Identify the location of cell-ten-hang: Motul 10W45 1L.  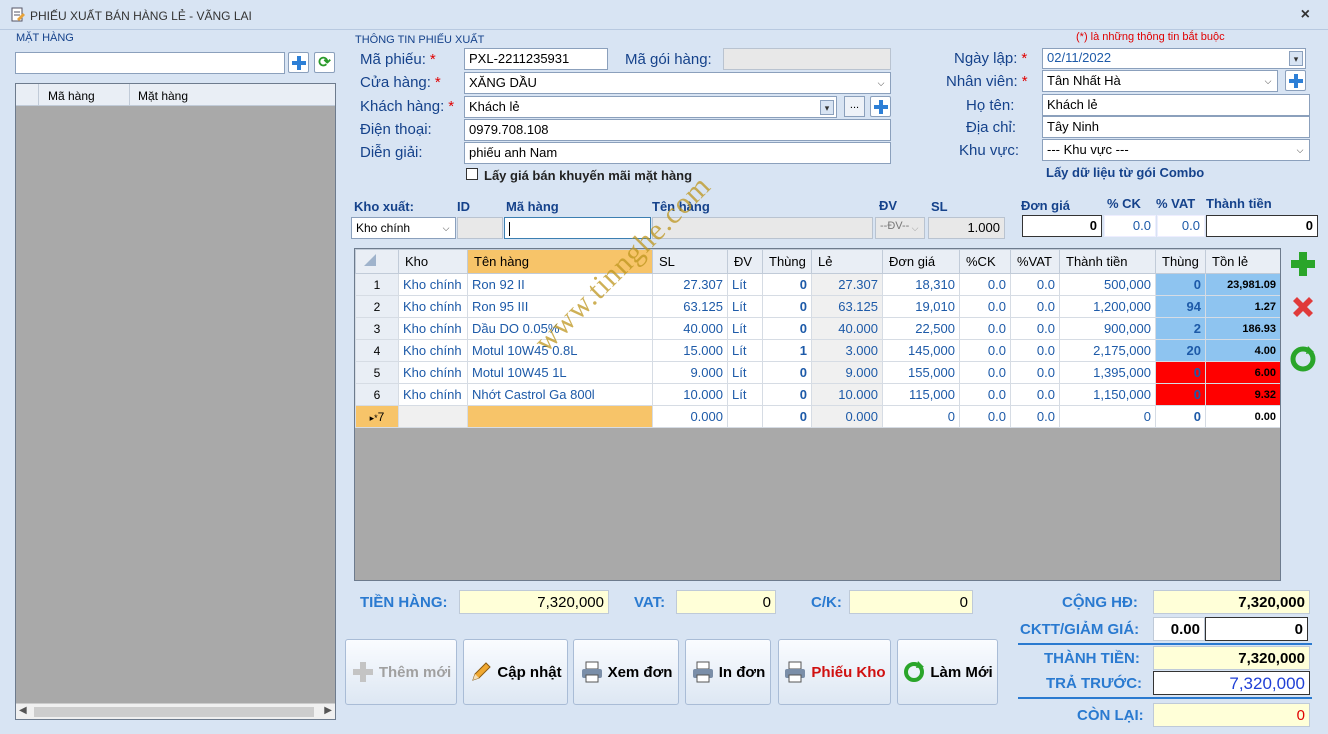
(560, 372).